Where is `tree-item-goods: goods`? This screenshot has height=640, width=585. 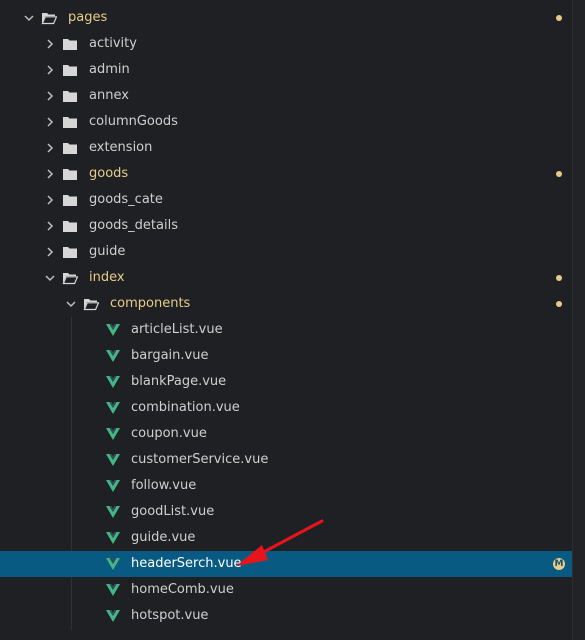
tree-item-goods: goods is located at coordinates (286, 174).